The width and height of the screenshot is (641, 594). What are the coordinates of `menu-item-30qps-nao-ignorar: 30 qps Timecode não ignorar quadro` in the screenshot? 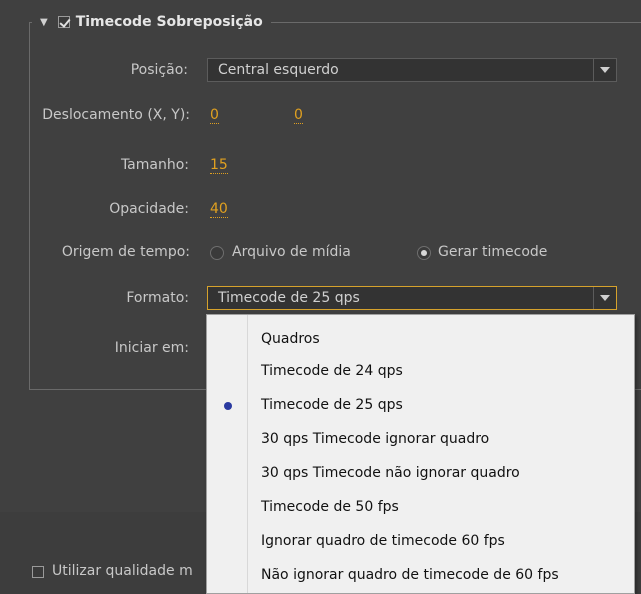 It's located at (420, 474).